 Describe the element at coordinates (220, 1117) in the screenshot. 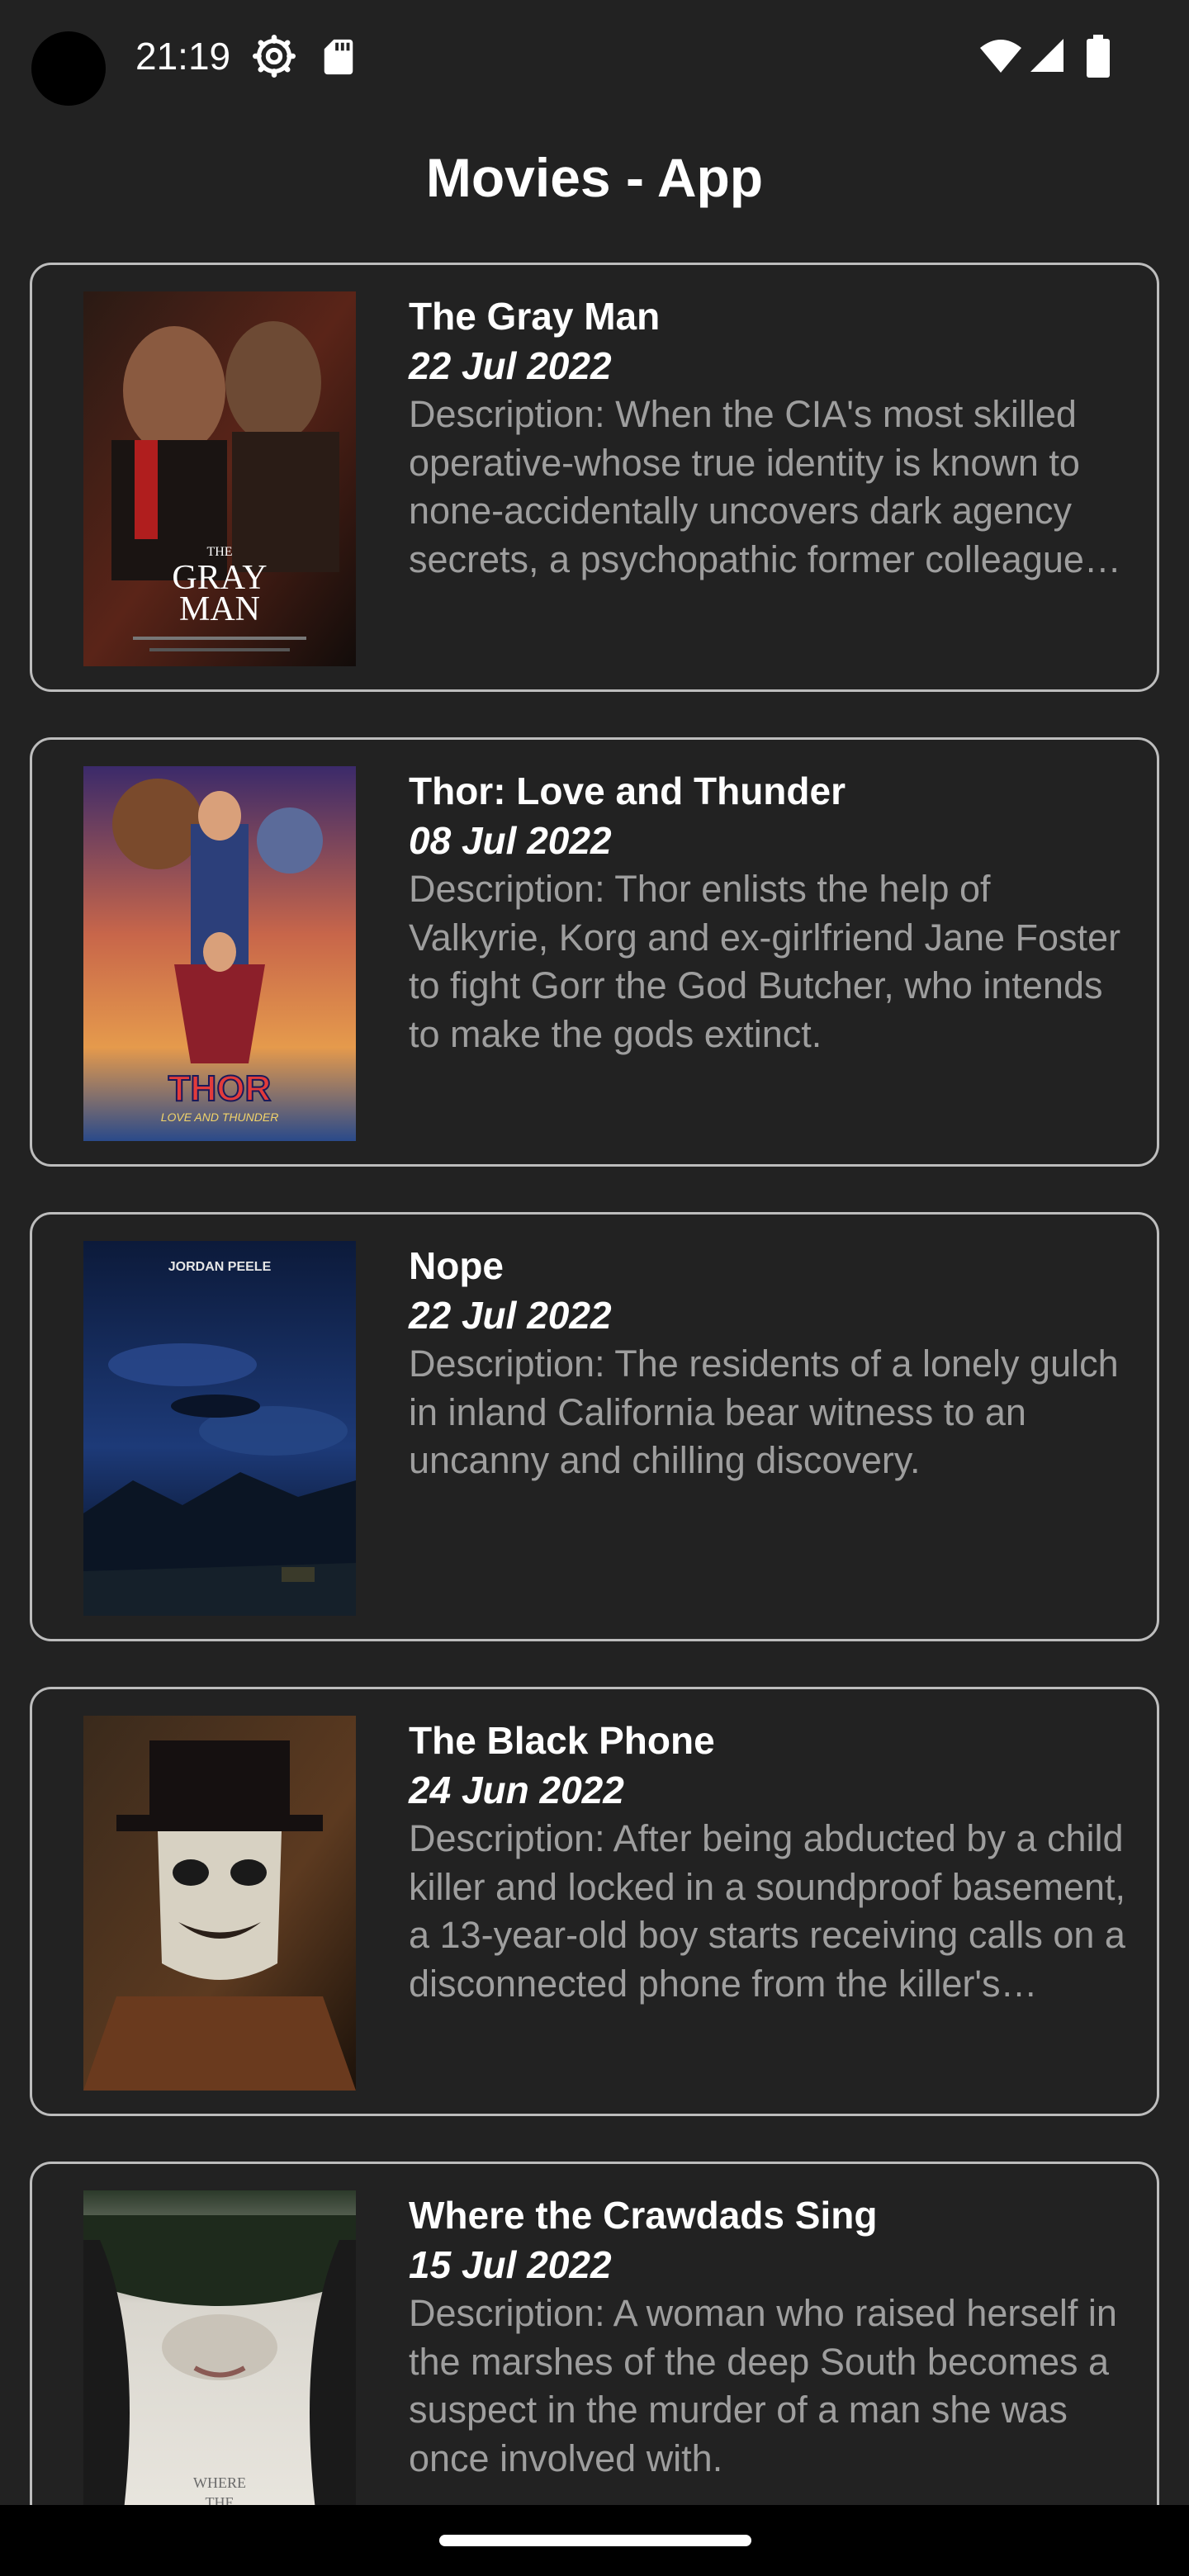

I see `svg-text: LOVE AND THUNDER` at that location.